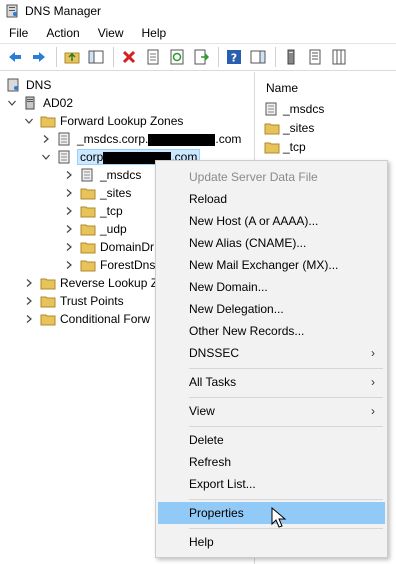 The height and width of the screenshot is (564, 396). I want to click on redacted-text, so click(182, 139).